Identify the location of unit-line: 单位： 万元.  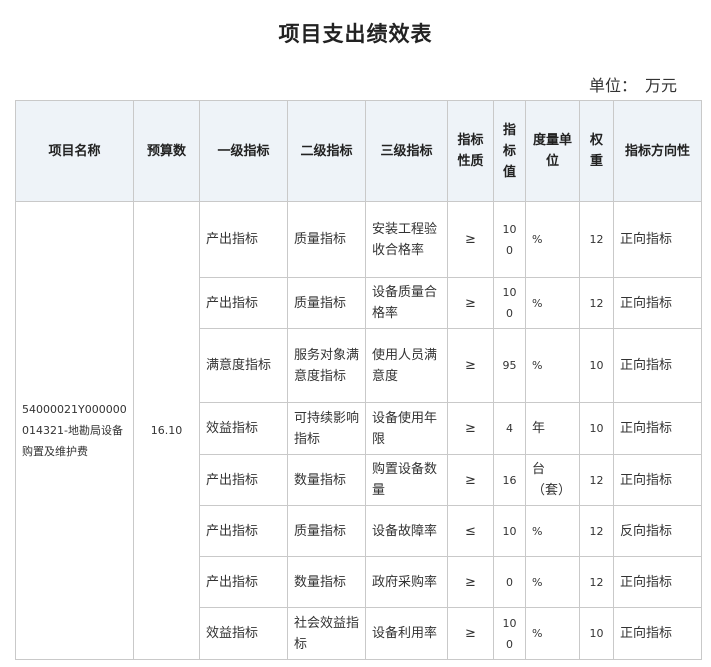
(633, 84).